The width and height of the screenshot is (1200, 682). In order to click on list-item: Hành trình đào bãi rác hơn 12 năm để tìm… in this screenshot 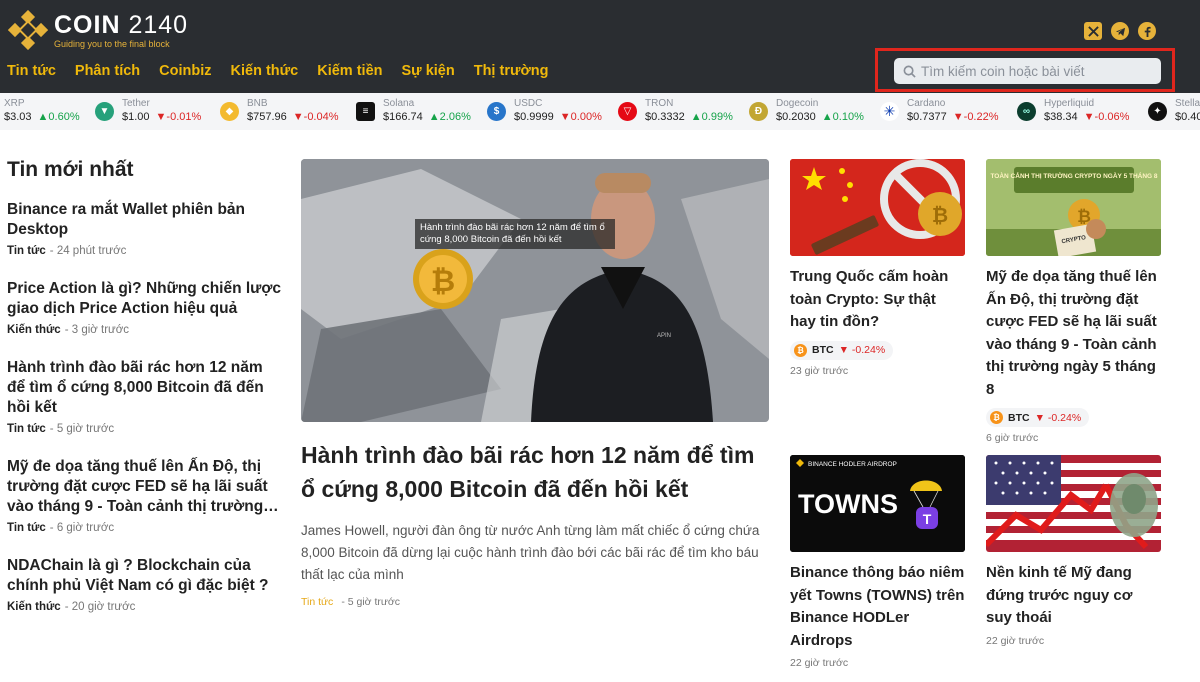, I will do `click(144, 396)`.